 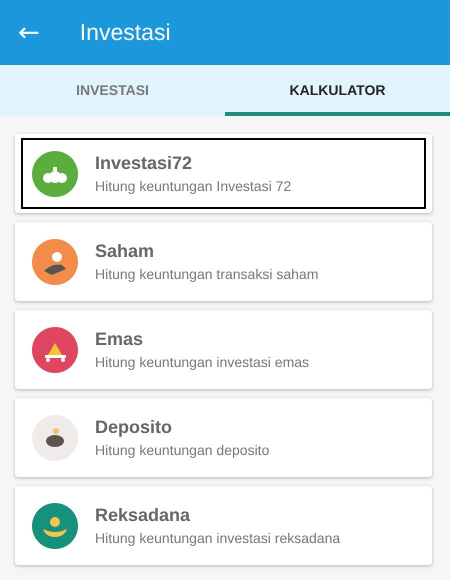 I want to click on item-subtitle: Hitung keuntungan Investasi 72, so click(x=193, y=186).